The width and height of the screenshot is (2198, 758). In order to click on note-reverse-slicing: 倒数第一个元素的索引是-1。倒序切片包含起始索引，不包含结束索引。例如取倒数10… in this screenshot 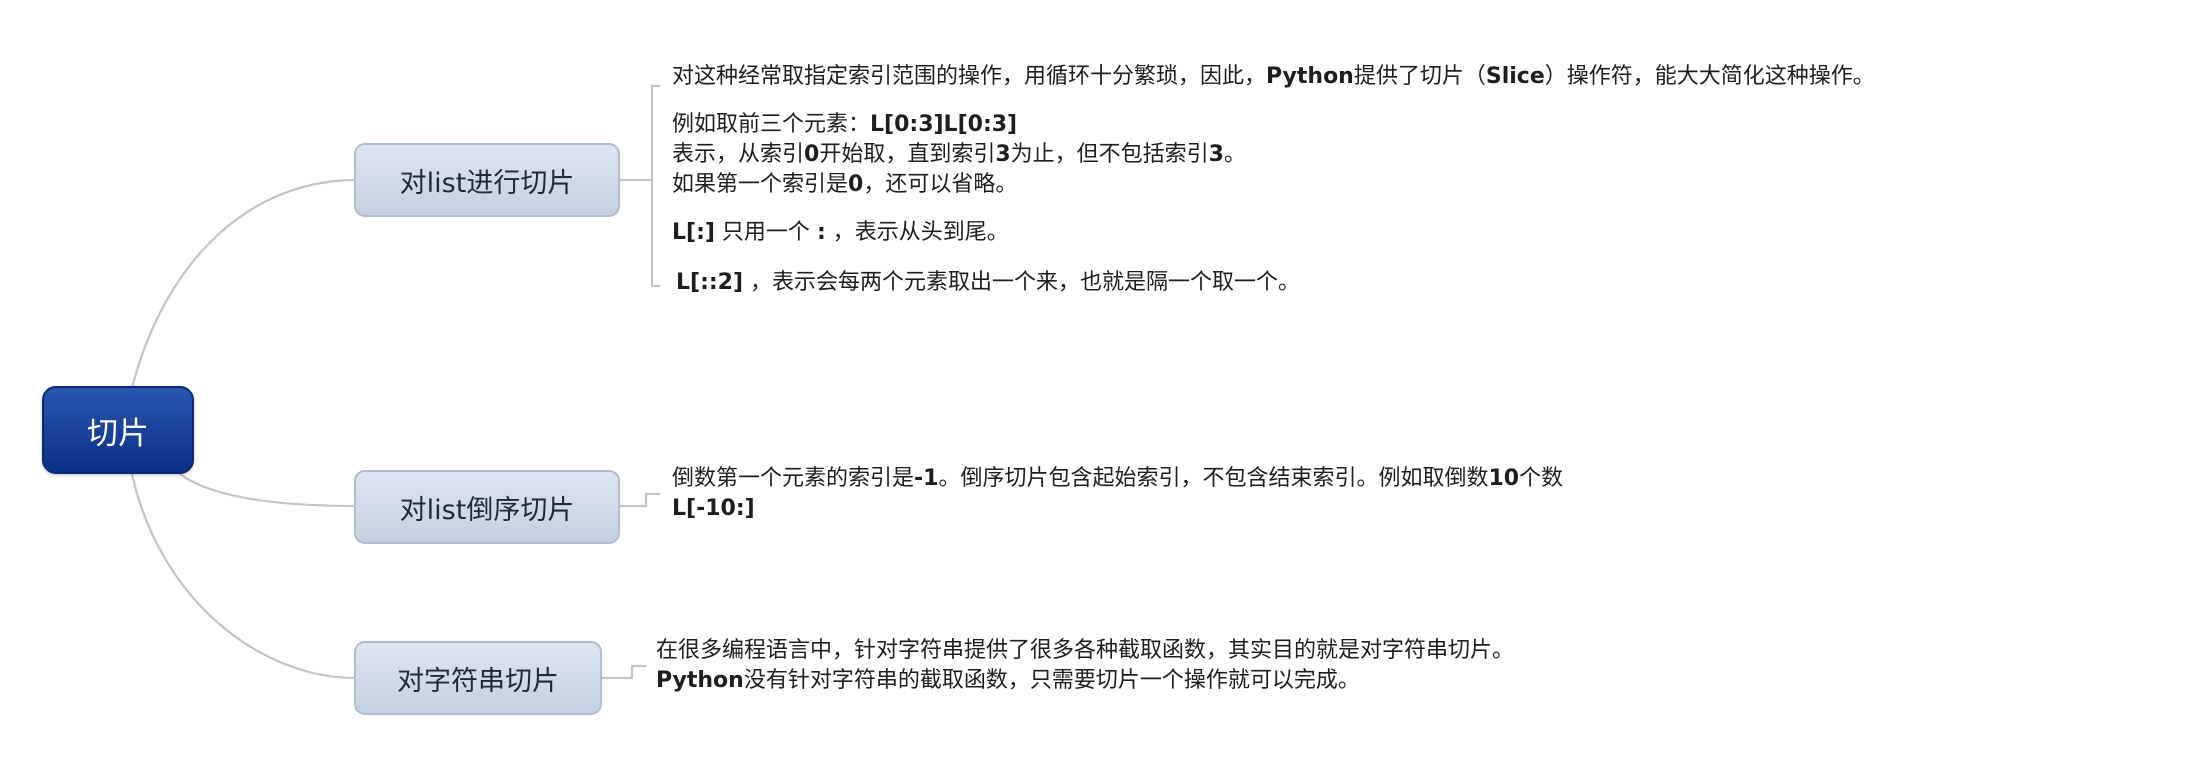, I will do `click(1117, 494)`.